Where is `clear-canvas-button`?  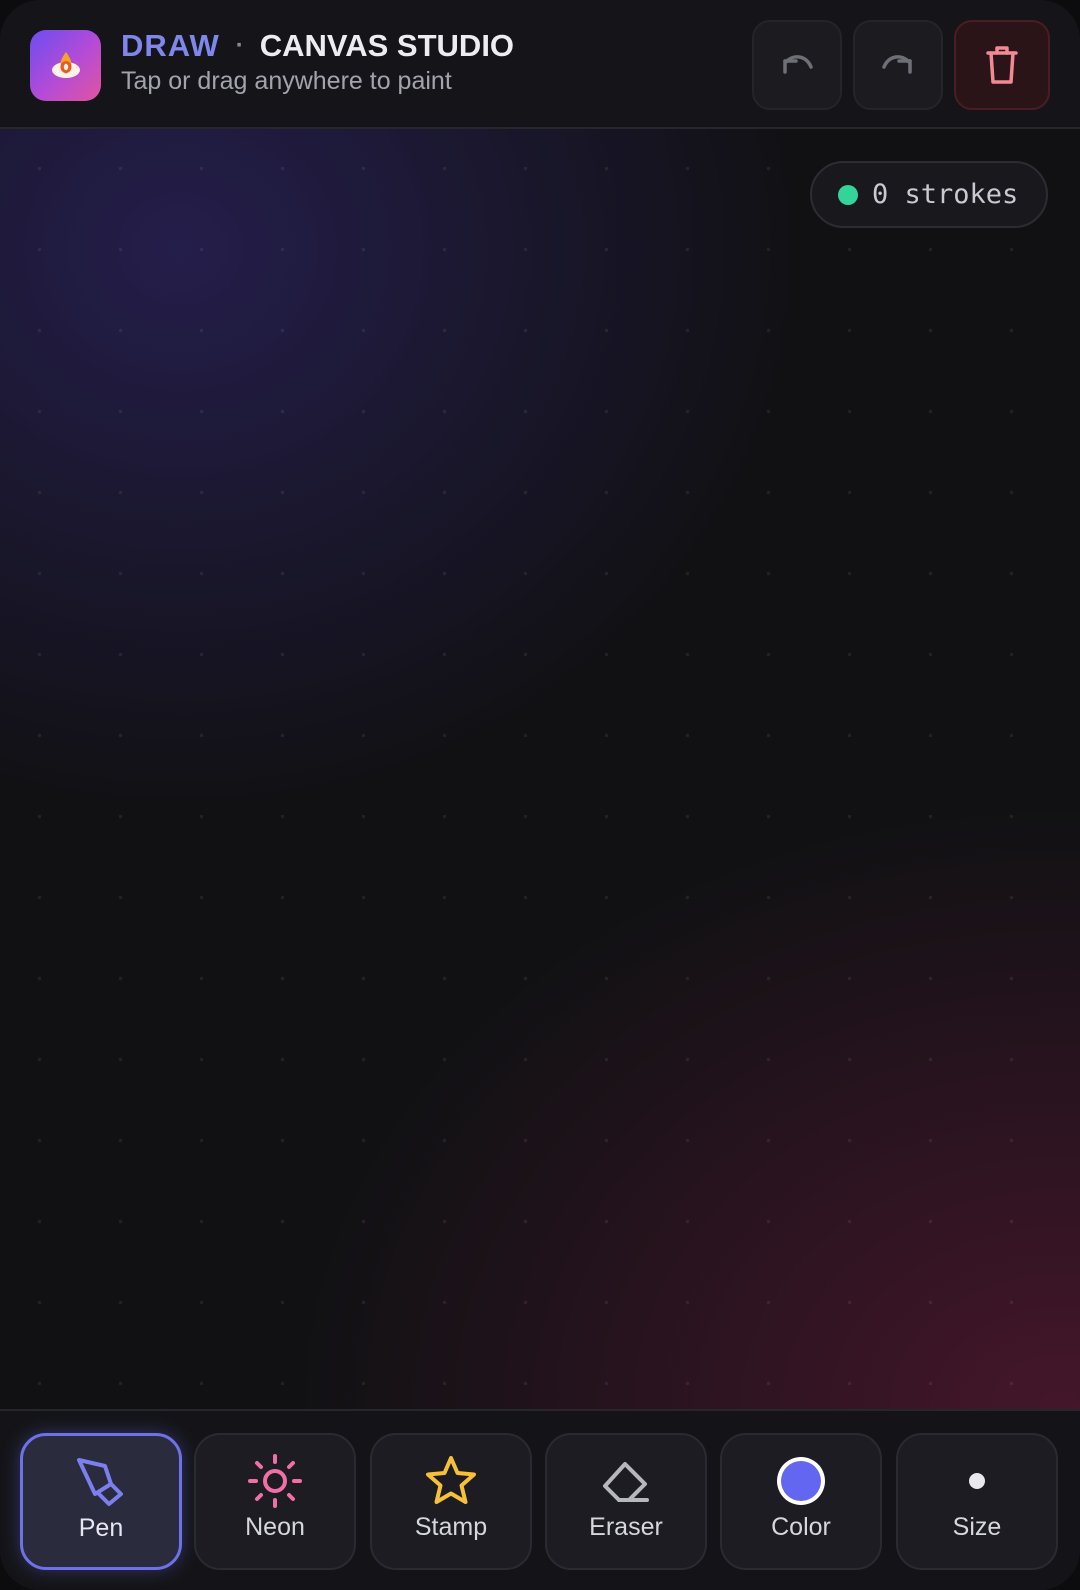 clear-canvas-button is located at coordinates (1002, 65).